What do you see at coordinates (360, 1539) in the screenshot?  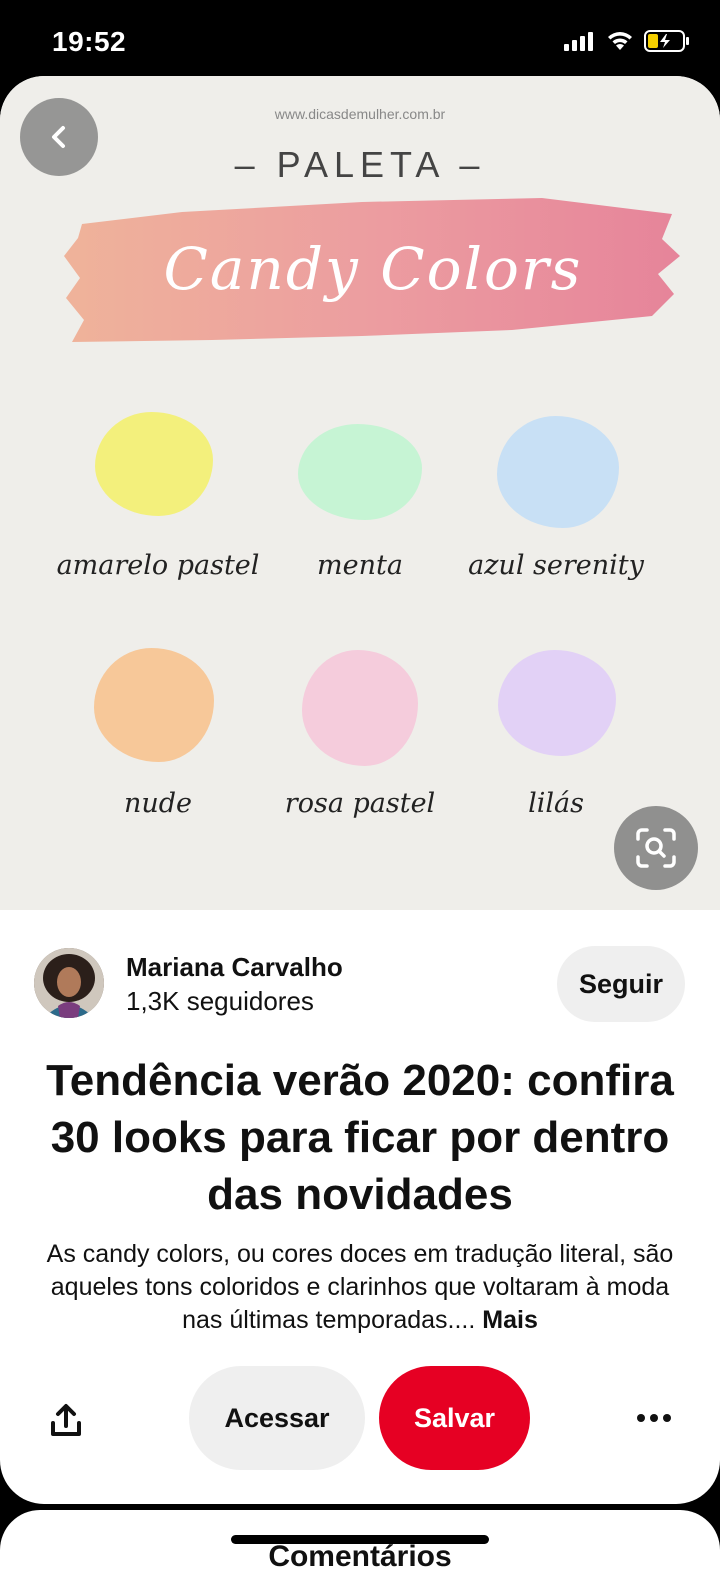 I see `home-indicator` at bounding box center [360, 1539].